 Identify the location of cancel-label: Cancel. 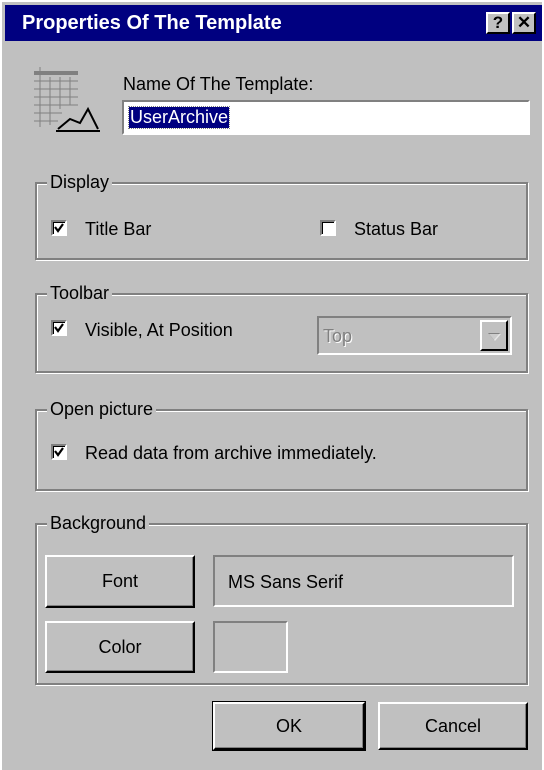
(453, 726).